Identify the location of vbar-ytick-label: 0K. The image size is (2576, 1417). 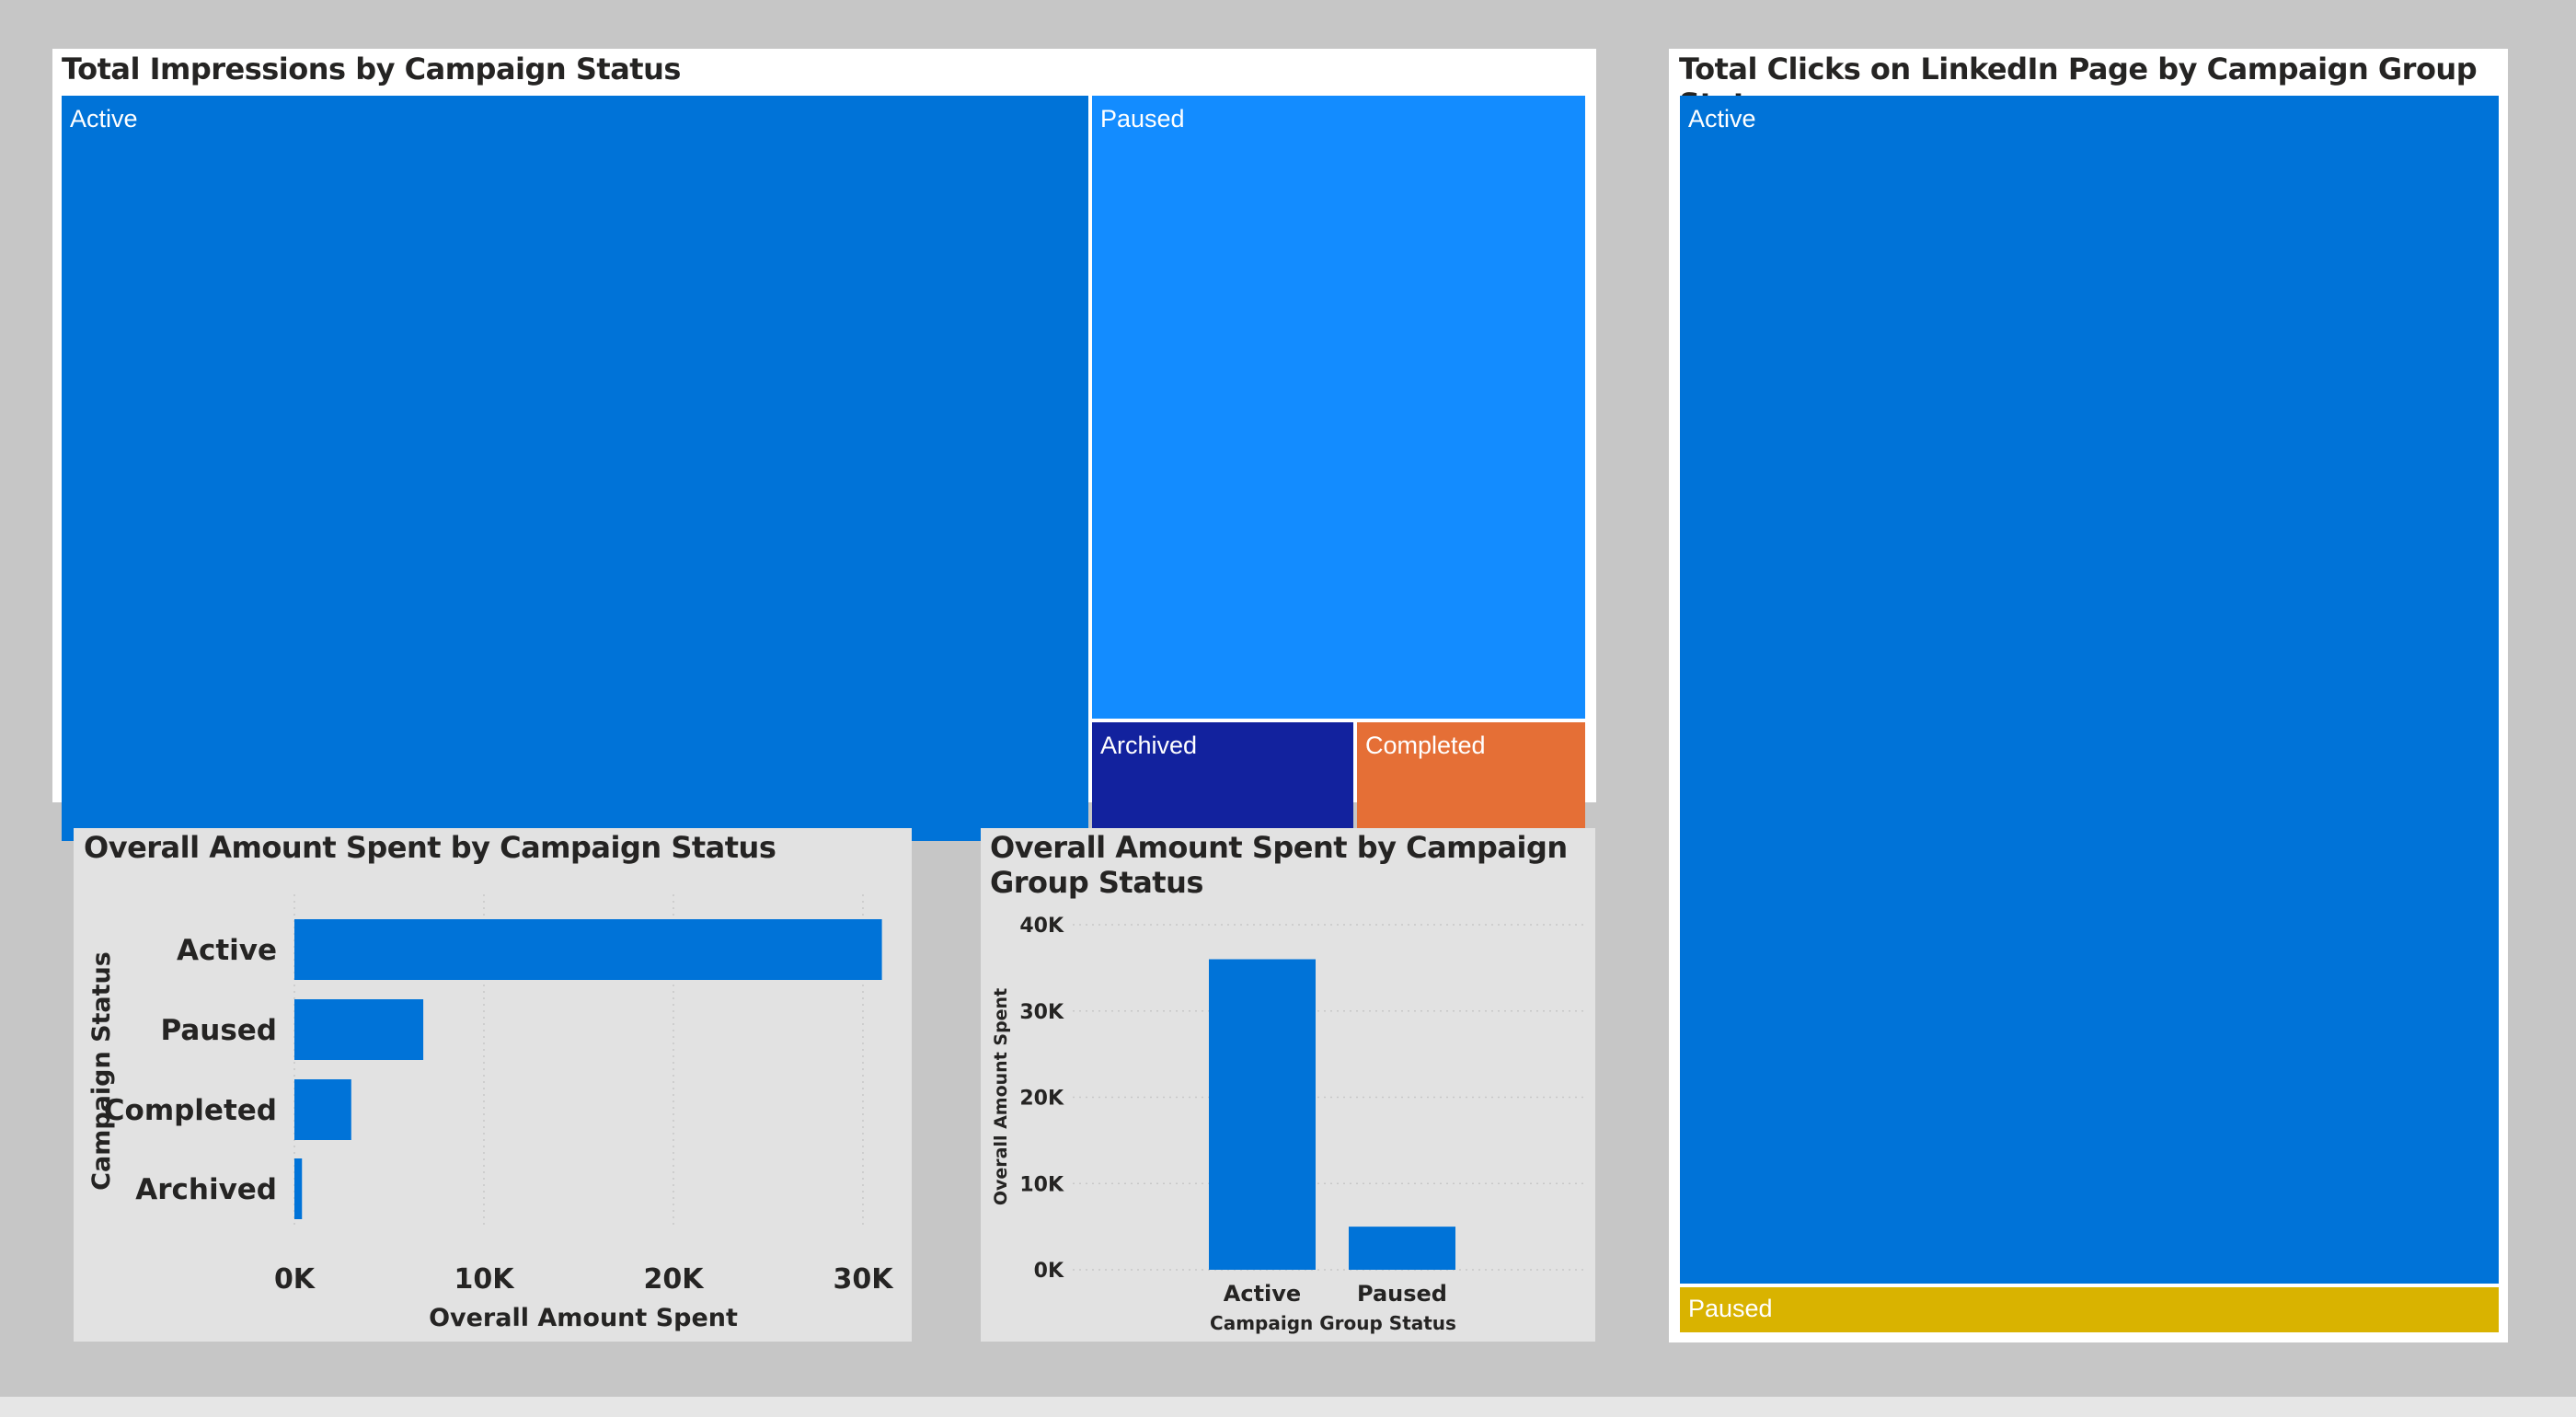
(1049, 1271).